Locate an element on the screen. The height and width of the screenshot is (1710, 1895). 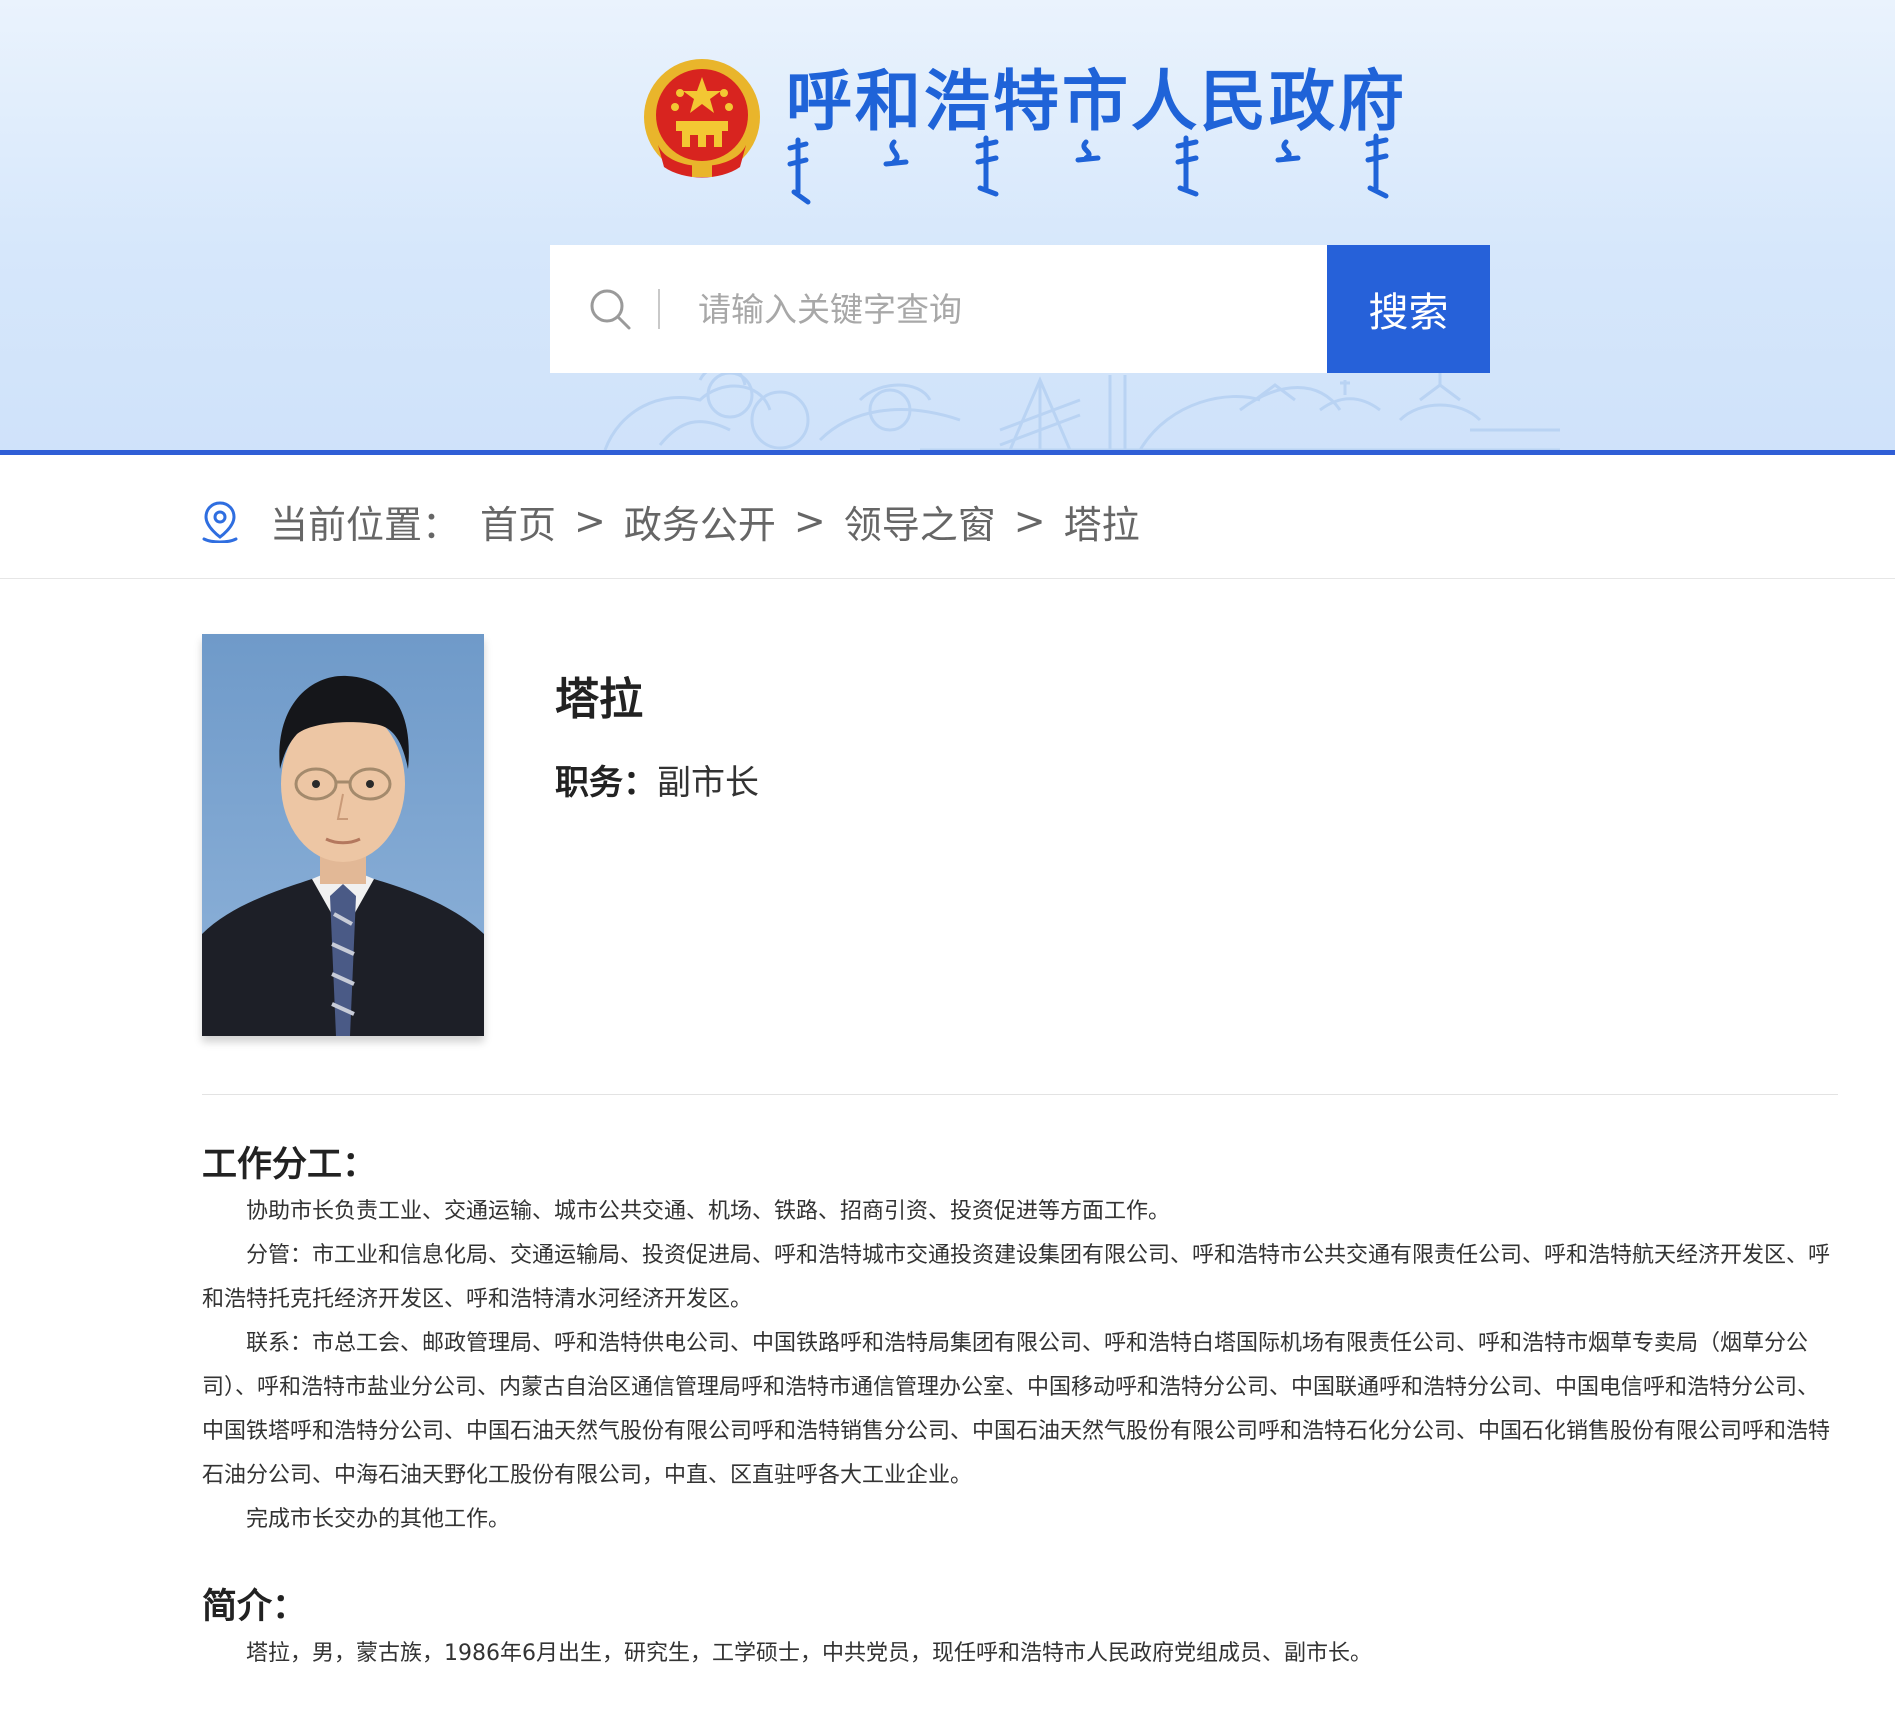
leader-portrait-graphic is located at coordinates (343, 835).